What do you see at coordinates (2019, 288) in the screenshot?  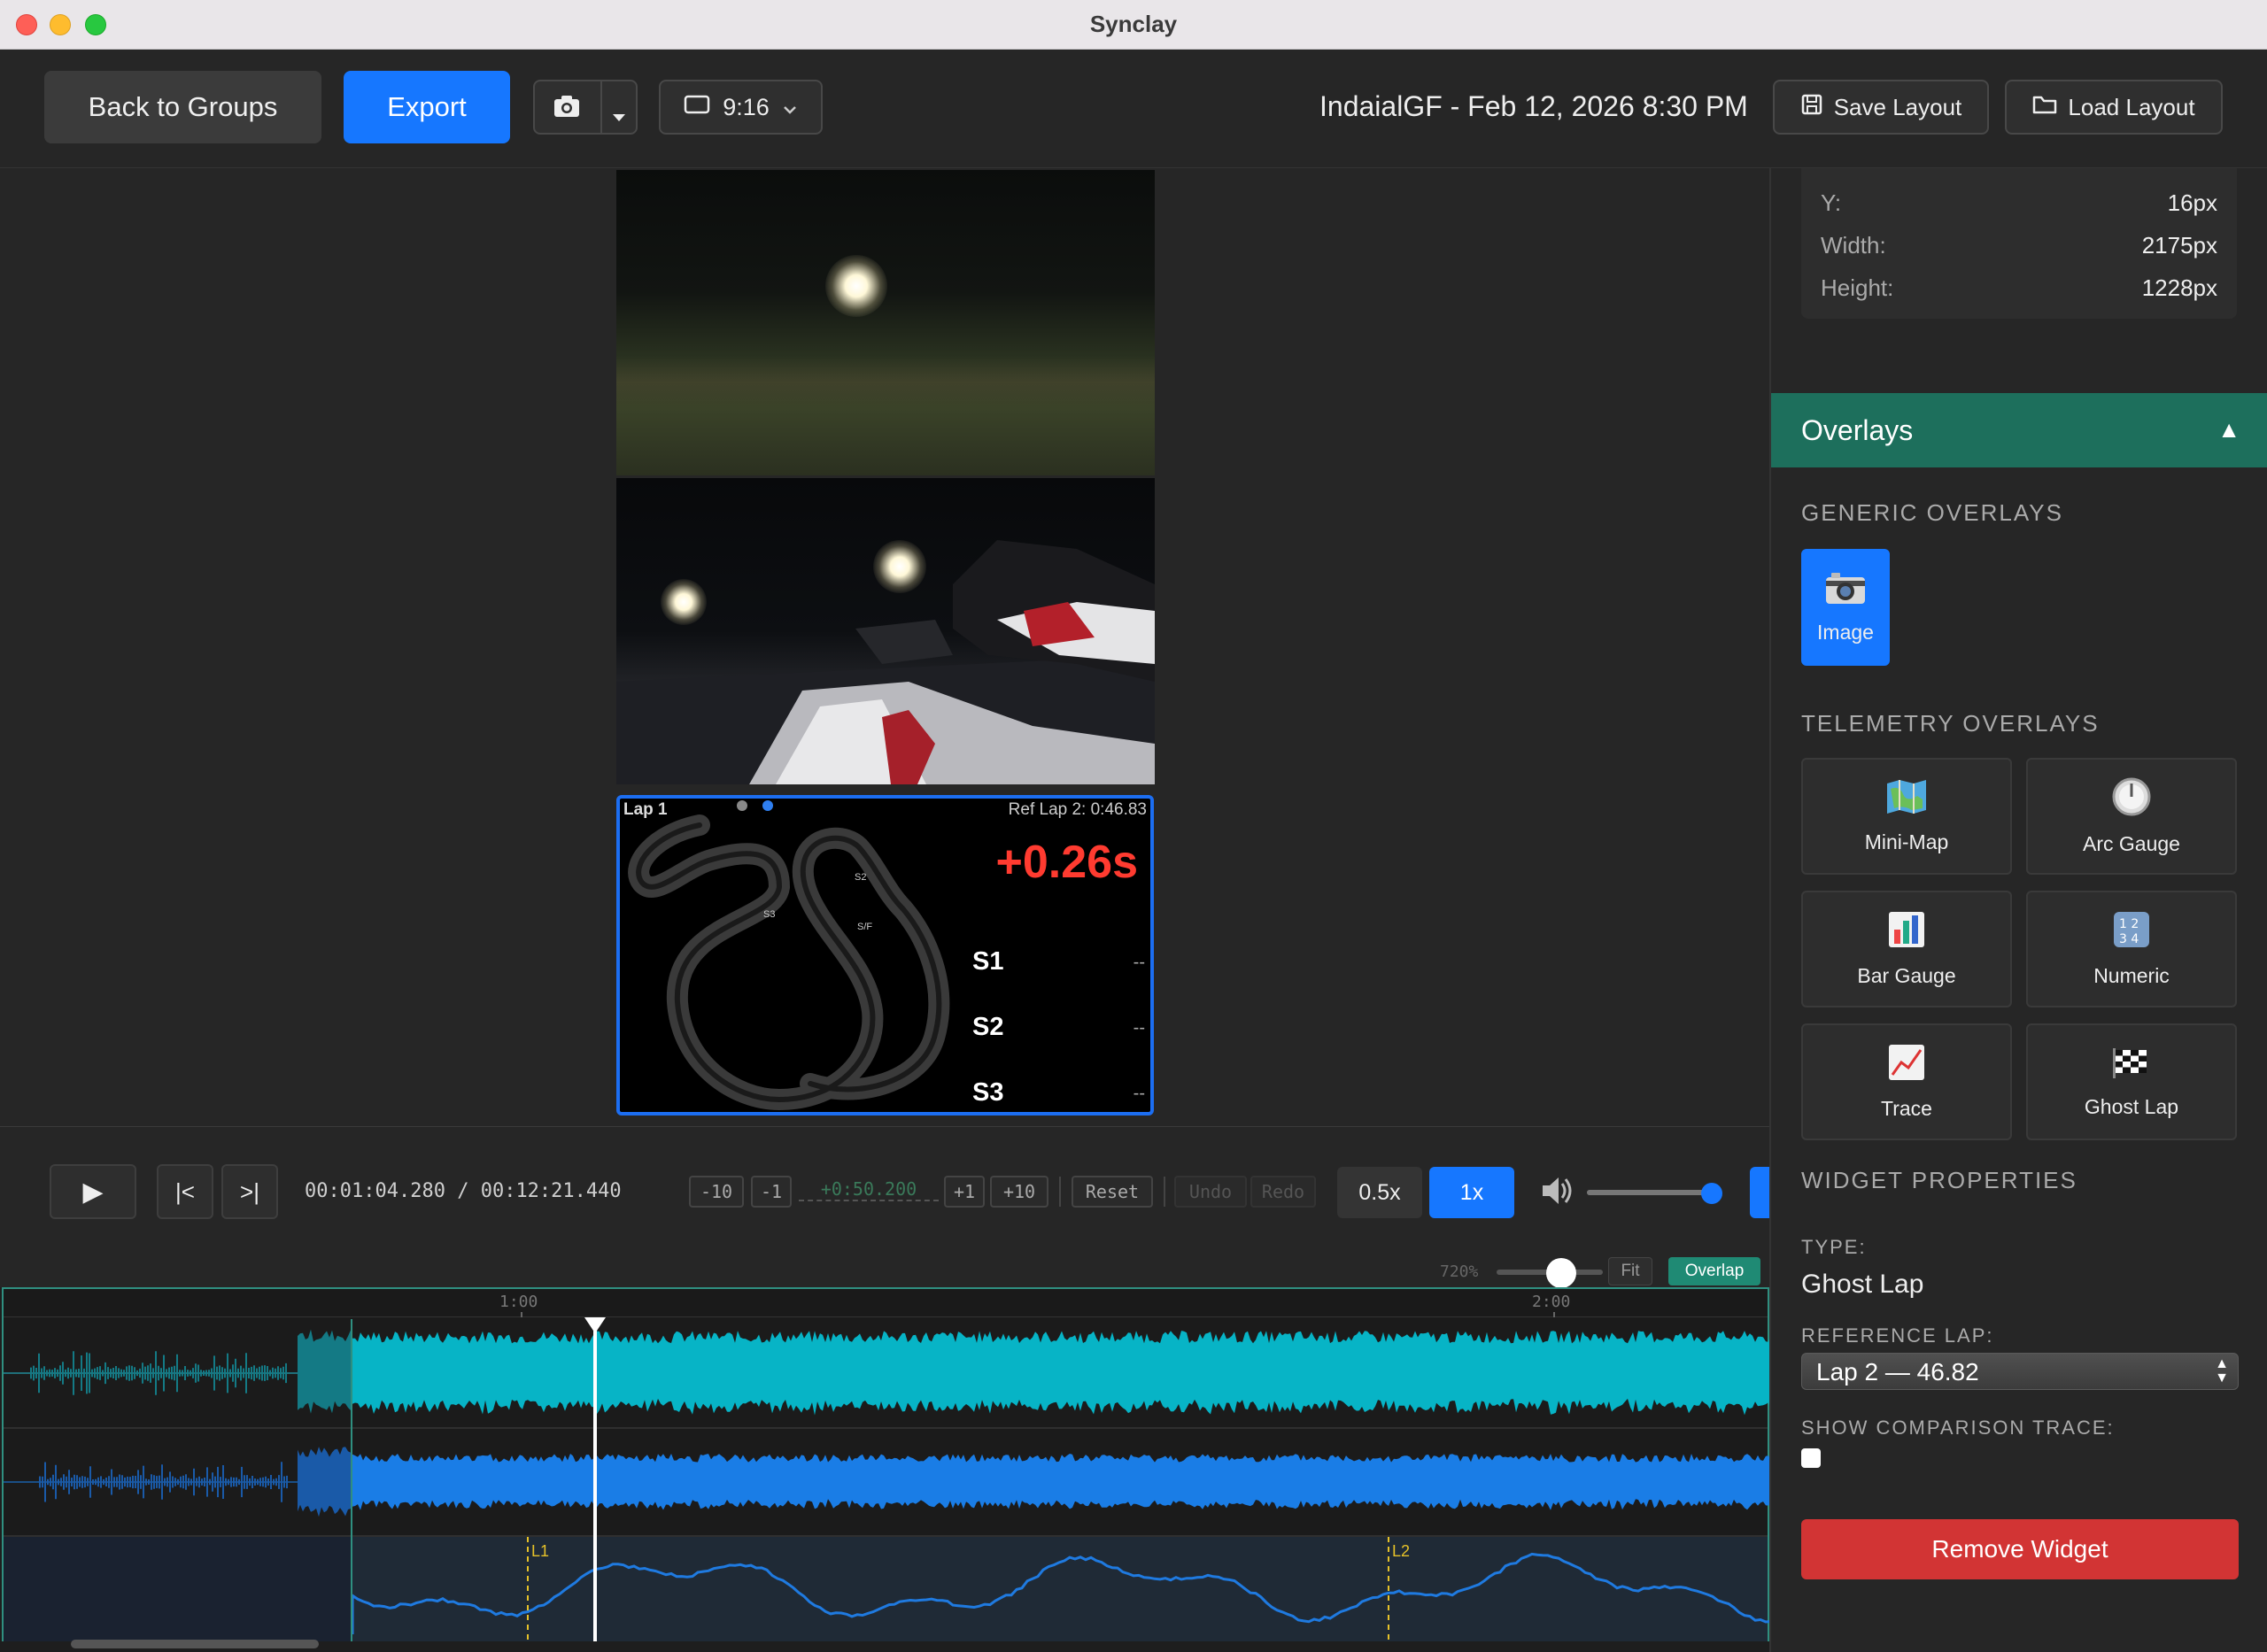 I see `position-row: Height: 1228px` at bounding box center [2019, 288].